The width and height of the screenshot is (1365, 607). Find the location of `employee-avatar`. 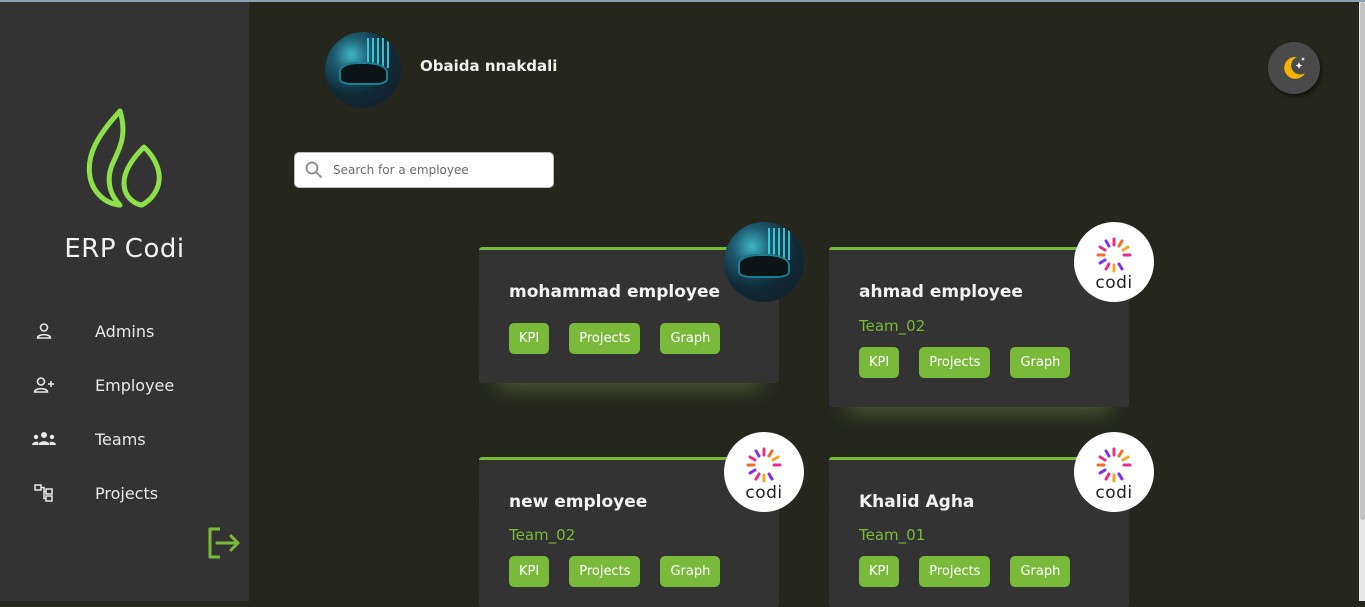

employee-avatar is located at coordinates (764, 262).